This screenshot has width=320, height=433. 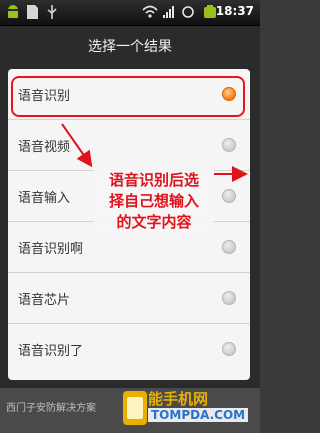 I want to click on annotation-line: 语音识别后选, so click(x=153, y=180).